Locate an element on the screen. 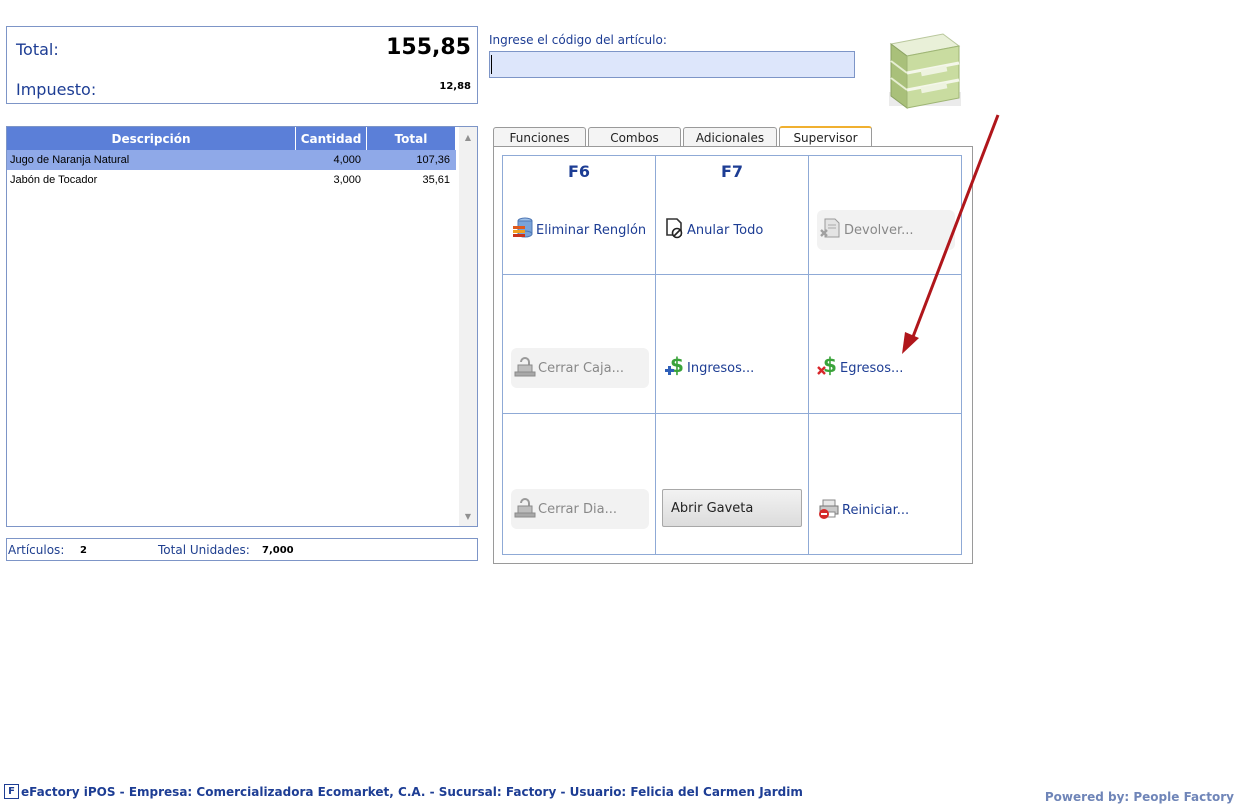  dollar-remove-icon: $ is located at coordinates (828, 367).